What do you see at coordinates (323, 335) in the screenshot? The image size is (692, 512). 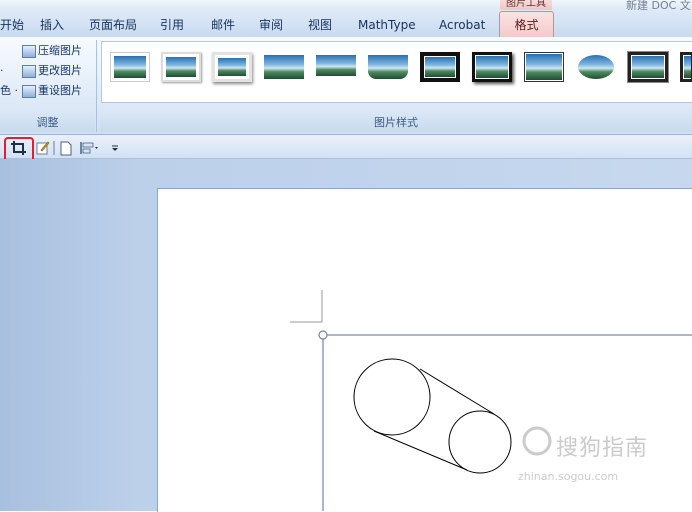 I see `selection-handle` at bounding box center [323, 335].